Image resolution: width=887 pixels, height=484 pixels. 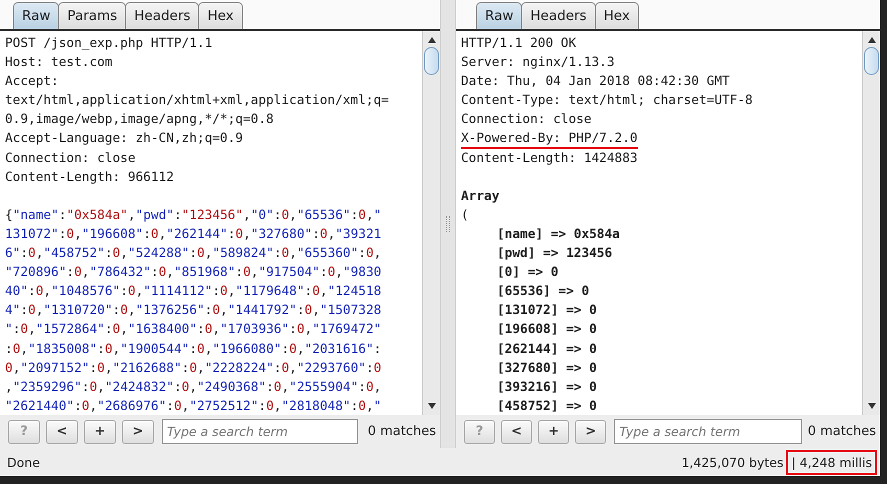 I want to click on request-body-line: "720896":0,"786432":0,"851968":0,"917504":0,"9830, so click(x=193, y=273).